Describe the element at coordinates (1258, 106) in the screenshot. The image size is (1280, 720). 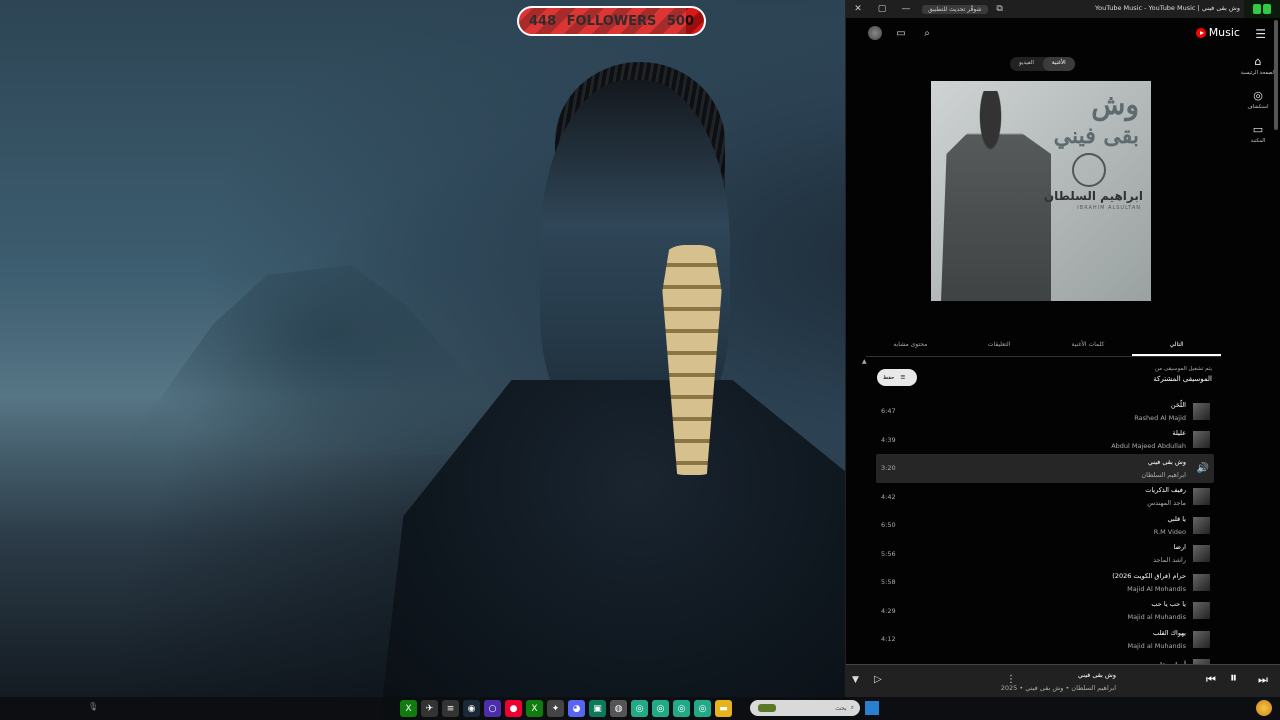
I see `rail-label: استكشاف` at that location.